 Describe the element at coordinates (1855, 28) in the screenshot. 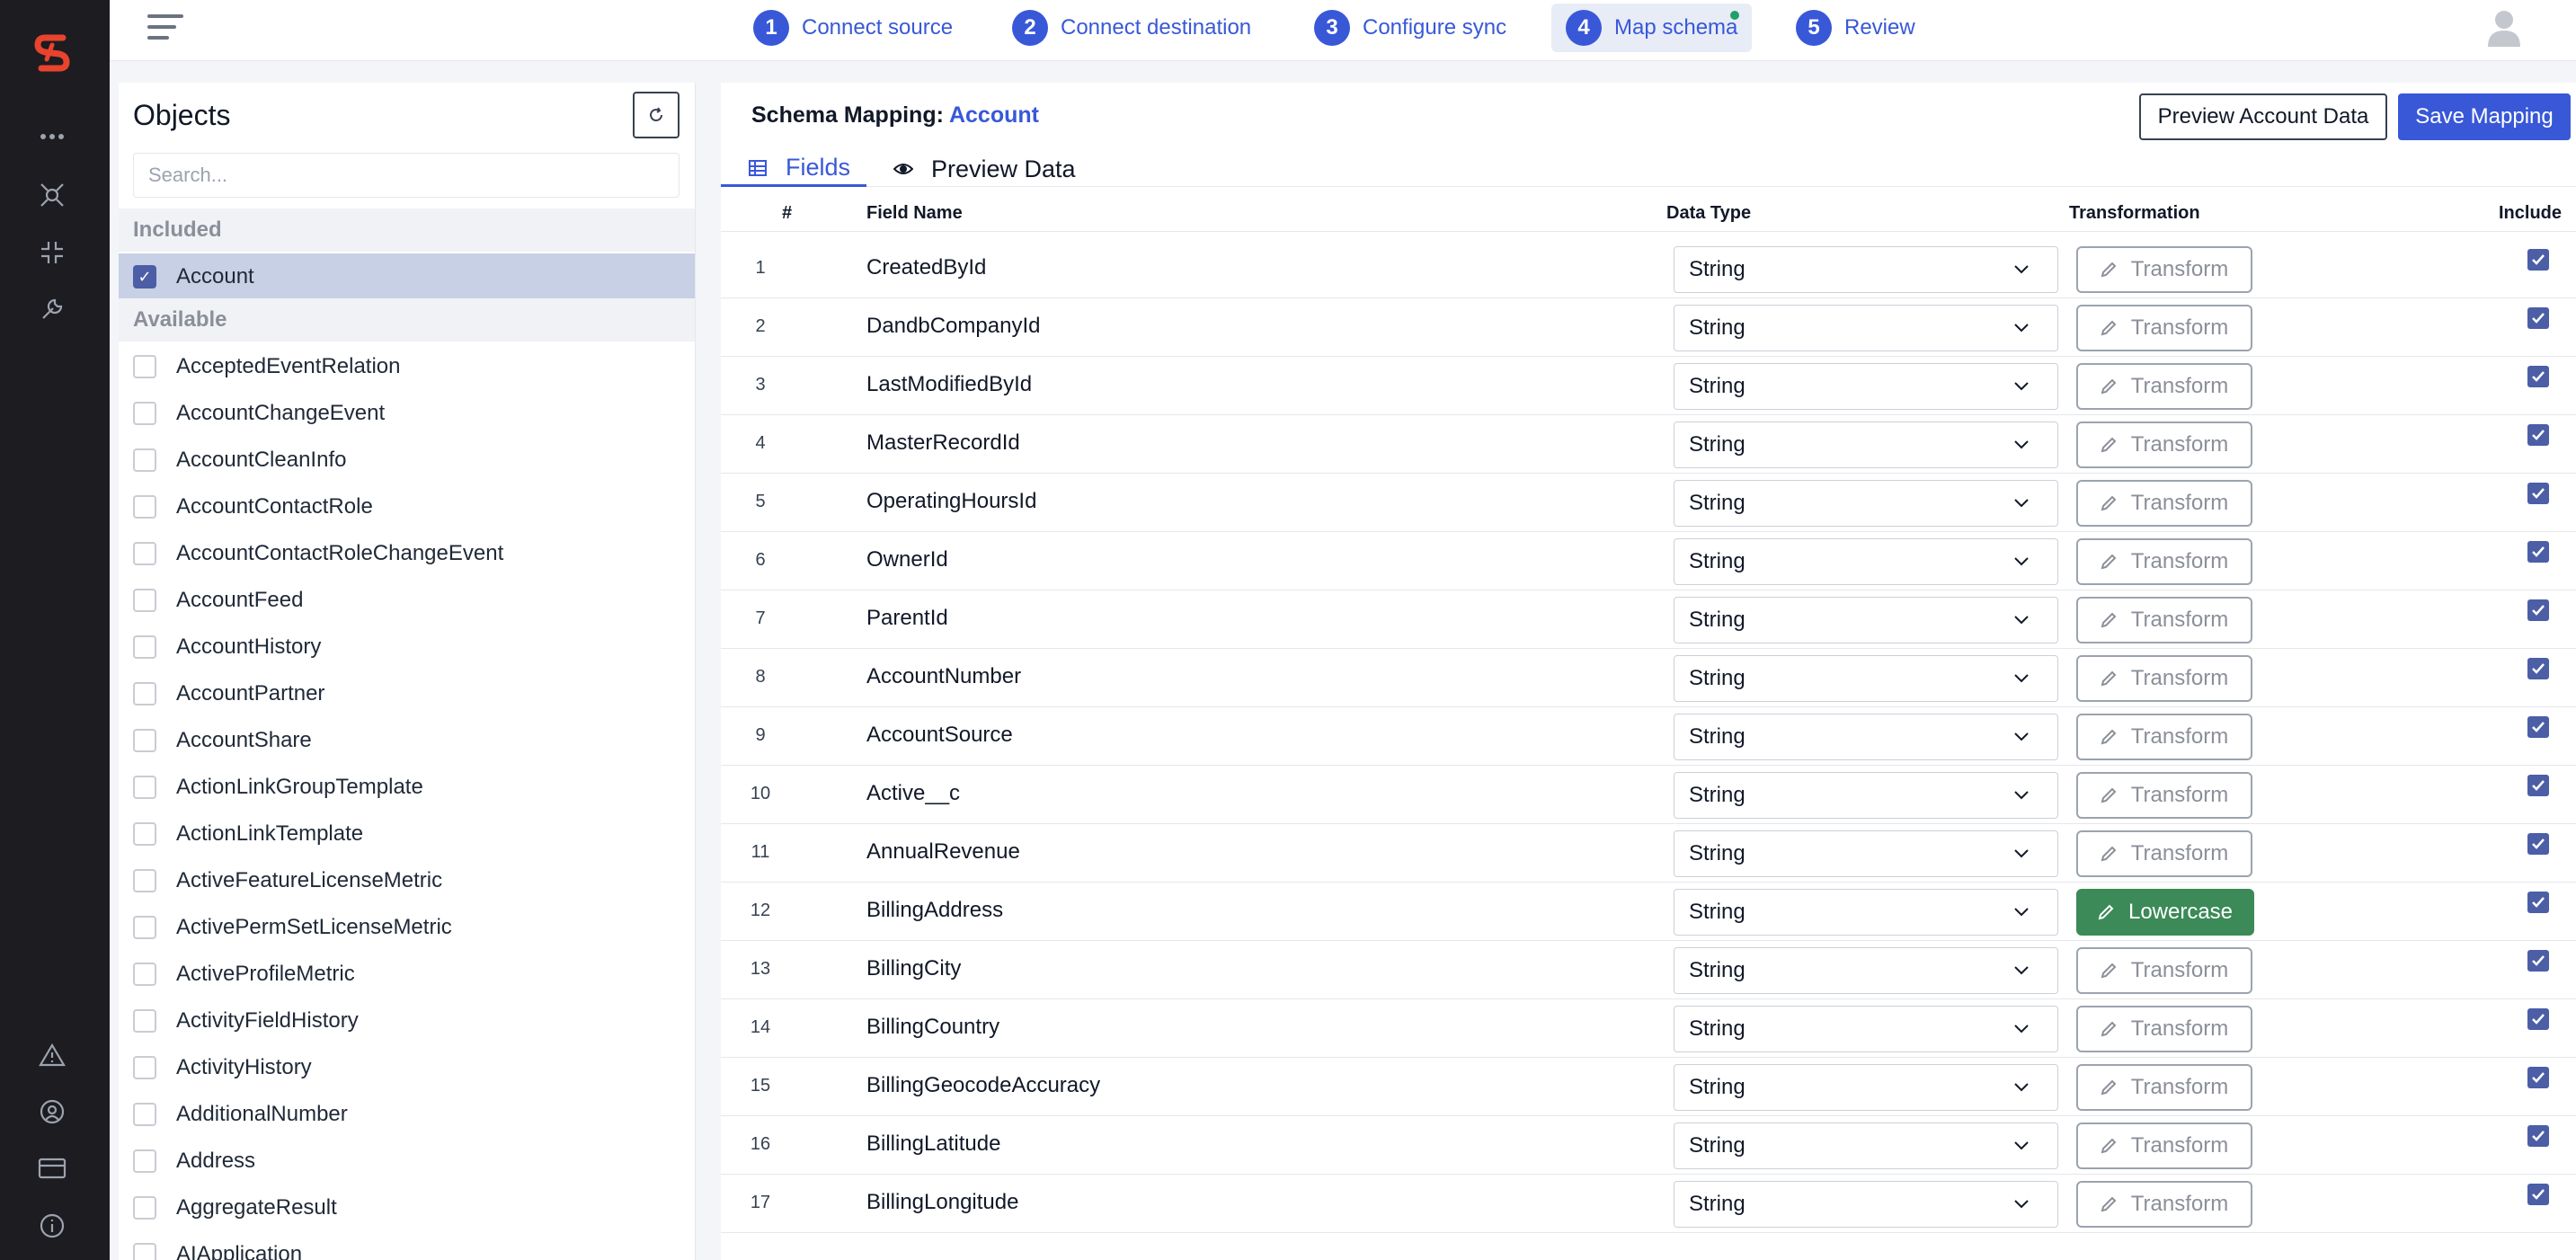

I see `step-review: 5 Review` at that location.